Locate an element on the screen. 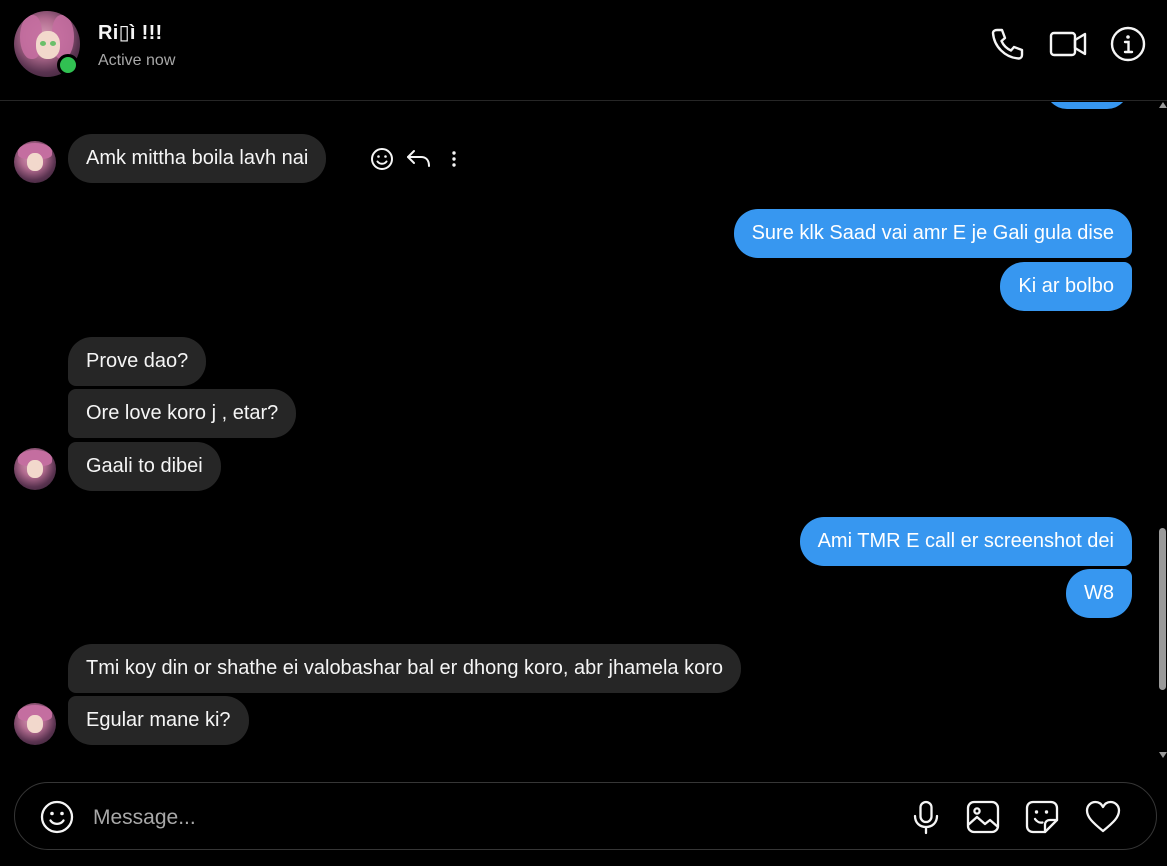 The image size is (1167, 866). sticker-icon is located at coordinates (1042, 817).